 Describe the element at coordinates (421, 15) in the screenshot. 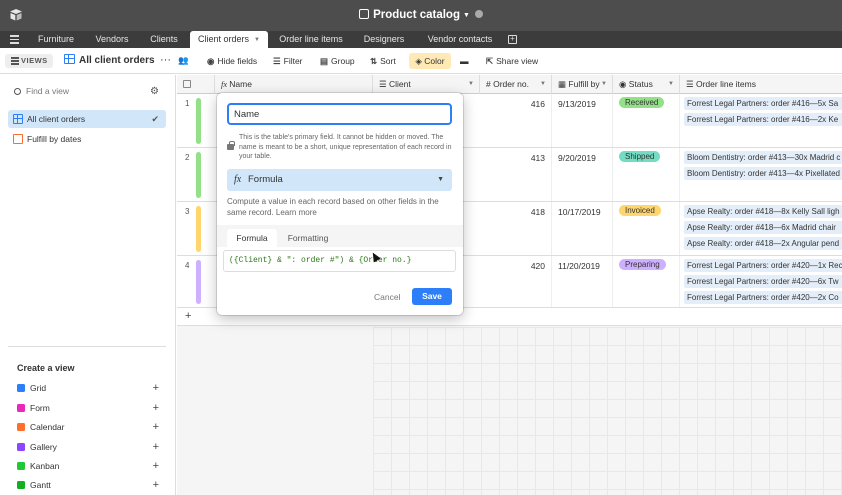

I see `base-title: Product catalog ▼` at that location.